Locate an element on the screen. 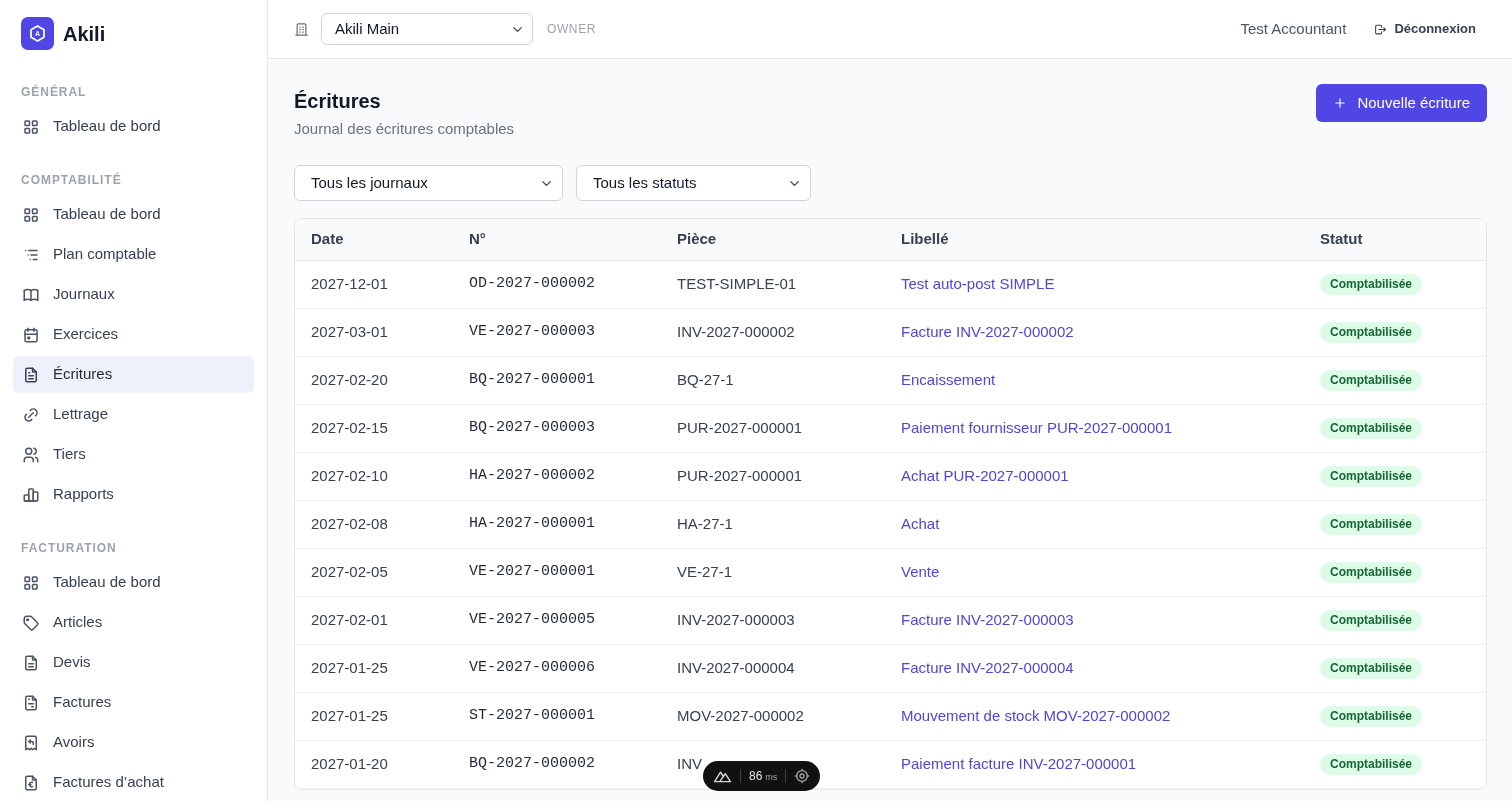 Image resolution: width=1512 pixels, height=801 pixels. users-icon is located at coordinates (31, 454).